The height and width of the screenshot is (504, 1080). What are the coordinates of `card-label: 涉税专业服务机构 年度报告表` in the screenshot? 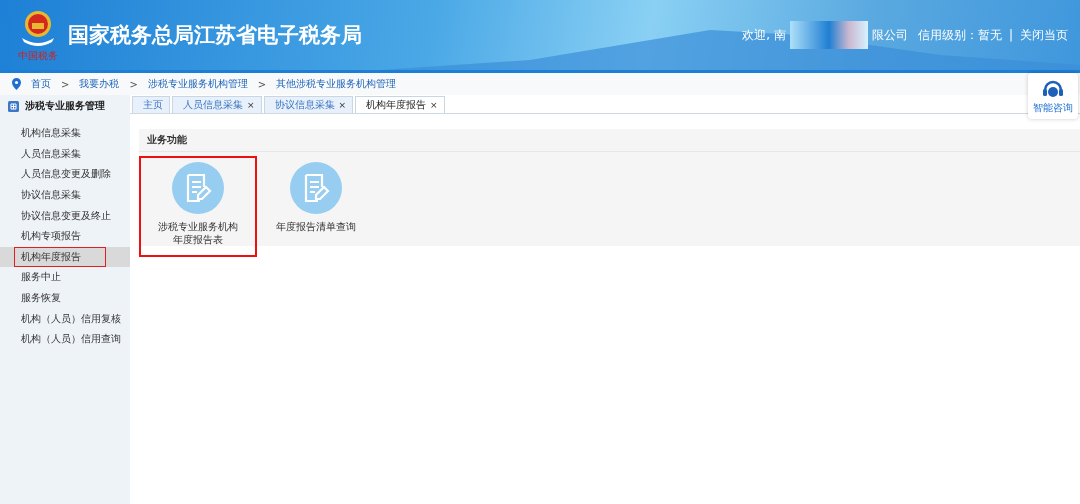 It's located at (198, 233).